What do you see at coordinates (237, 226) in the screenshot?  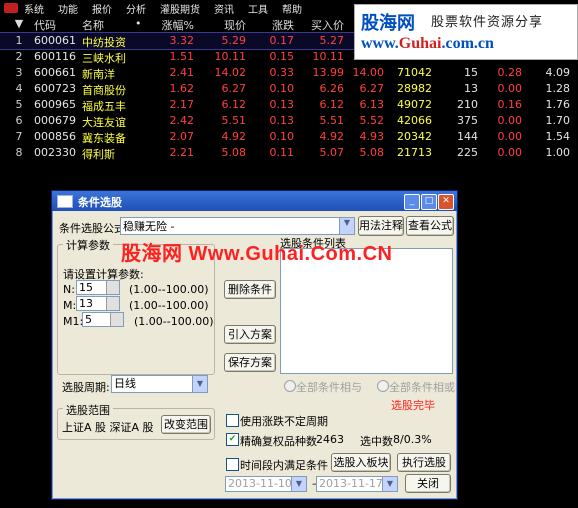 I see `formula-select: 稳赚无险 - ▼` at bounding box center [237, 226].